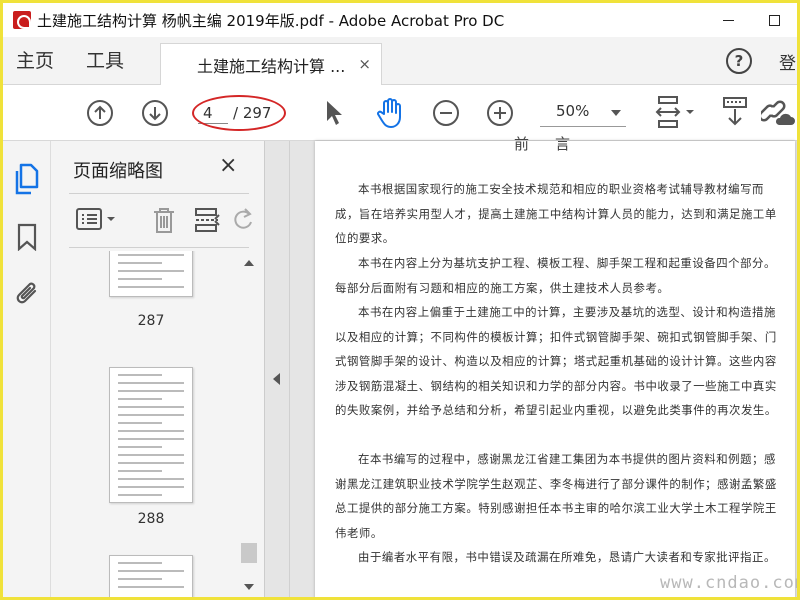  I want to click on minimize-icon, so click(728, 20).